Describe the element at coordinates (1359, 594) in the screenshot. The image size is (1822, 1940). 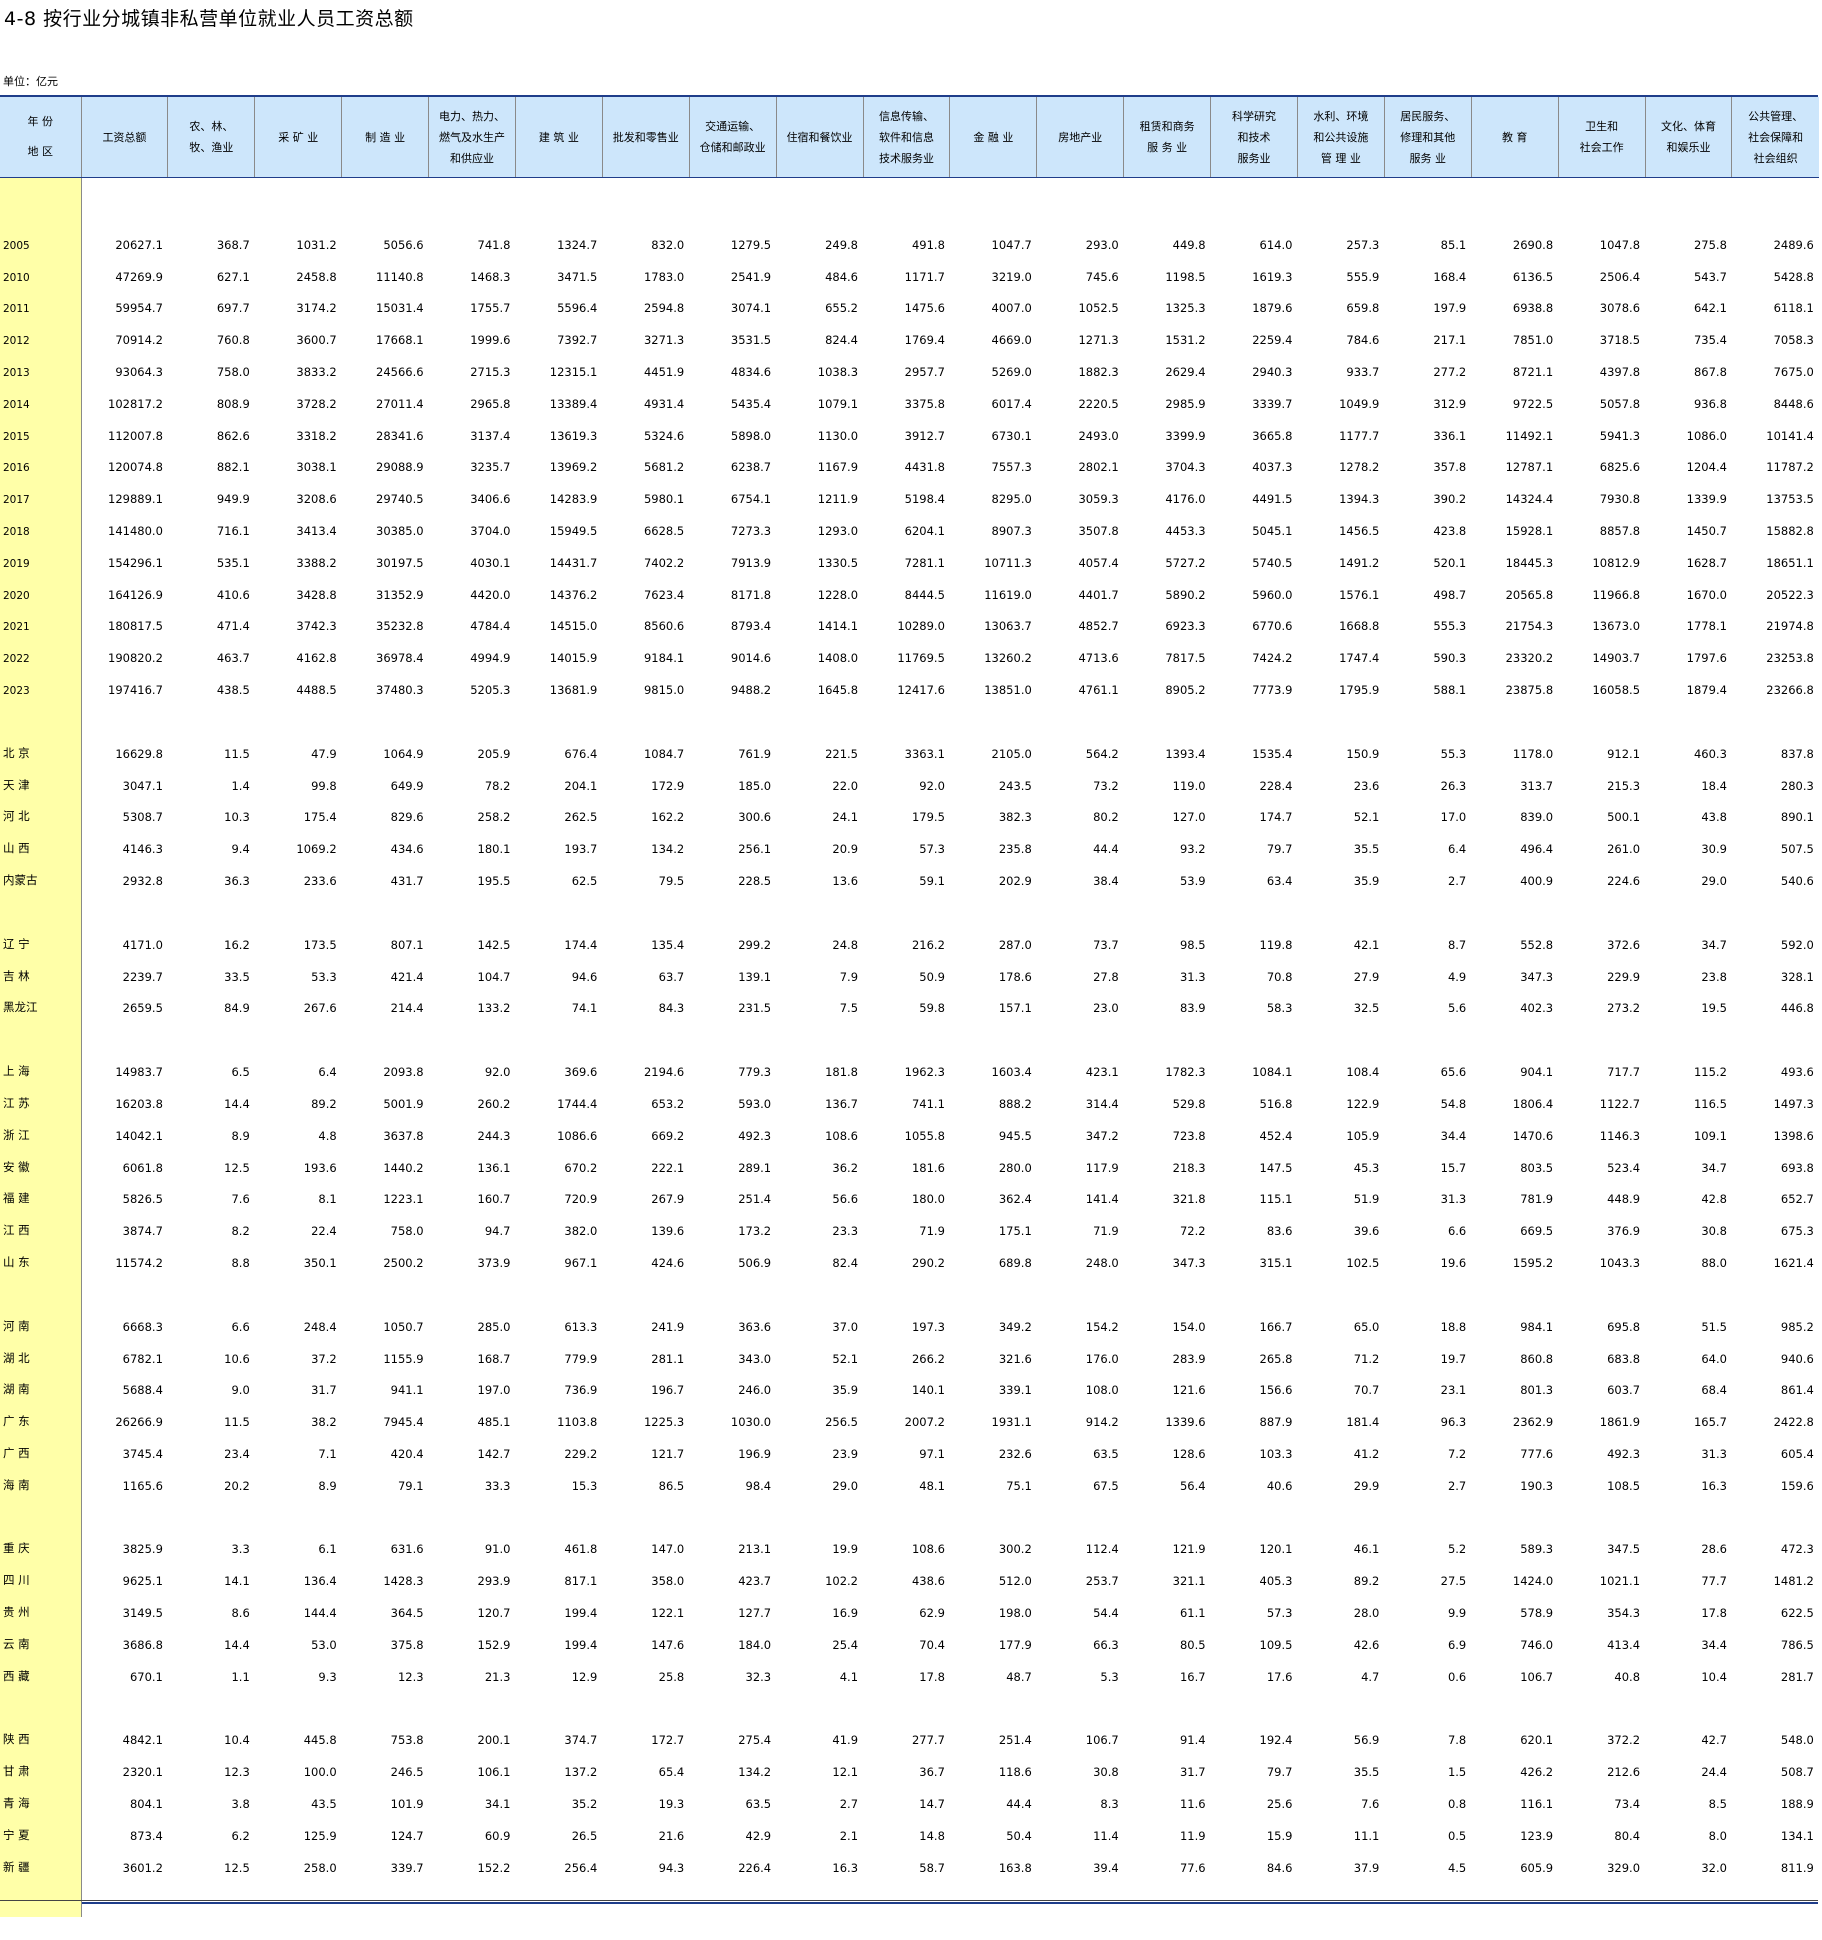
I see `value-cell: 1576.1` at that location.